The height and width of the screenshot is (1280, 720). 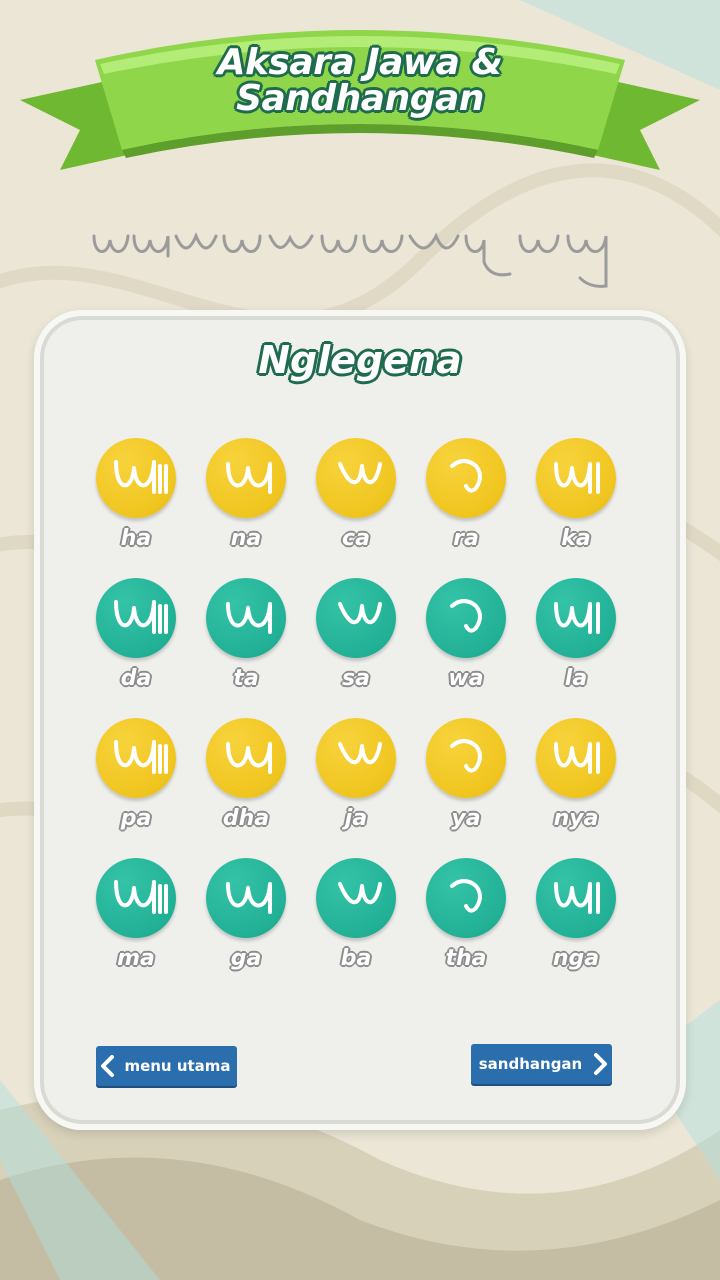 I want to click on letter-label: ja, so click(x=356, y=818).